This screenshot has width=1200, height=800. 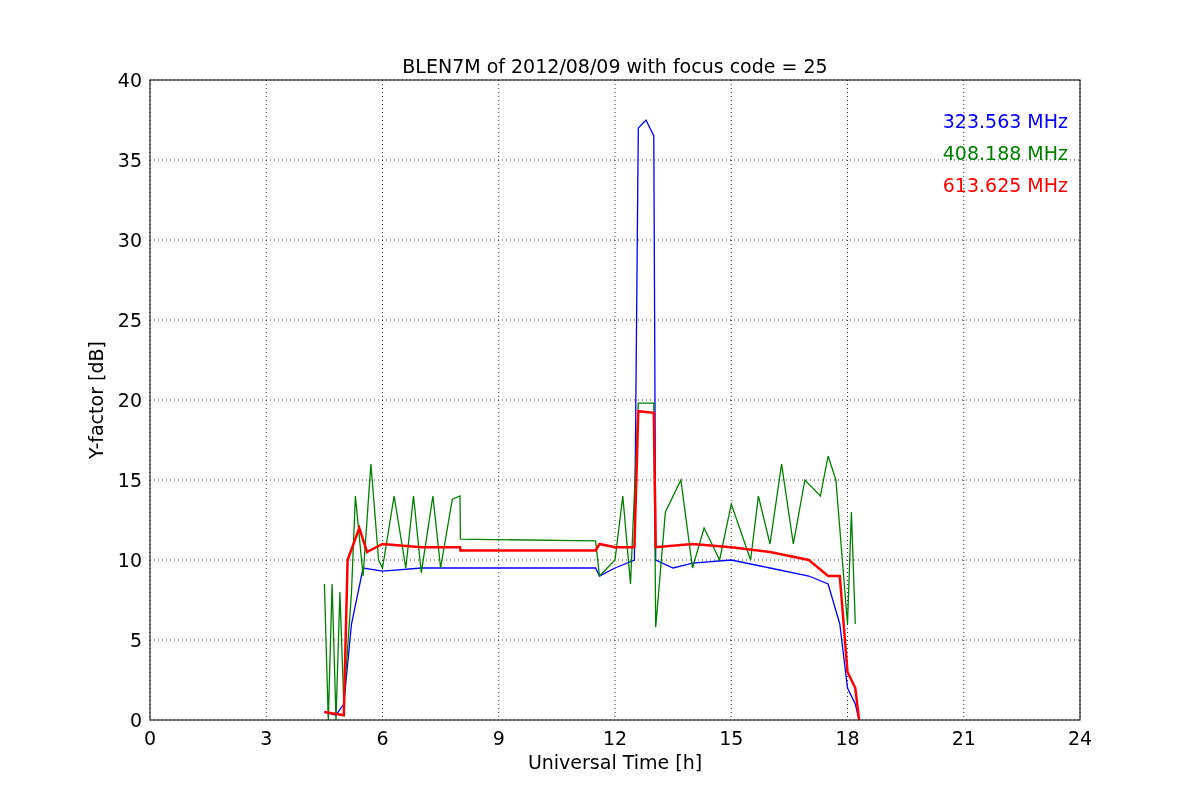 I want to click on legend-label: 408.188 MHz, so click(x=1005, y=153).